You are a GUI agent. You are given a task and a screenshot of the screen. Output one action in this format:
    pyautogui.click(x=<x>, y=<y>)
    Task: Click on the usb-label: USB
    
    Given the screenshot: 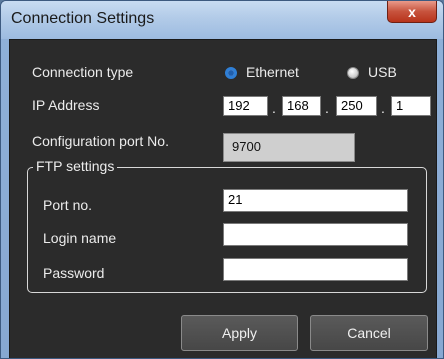 What is the action you would take?
    pyautogui.click(x=382, y=72)
    